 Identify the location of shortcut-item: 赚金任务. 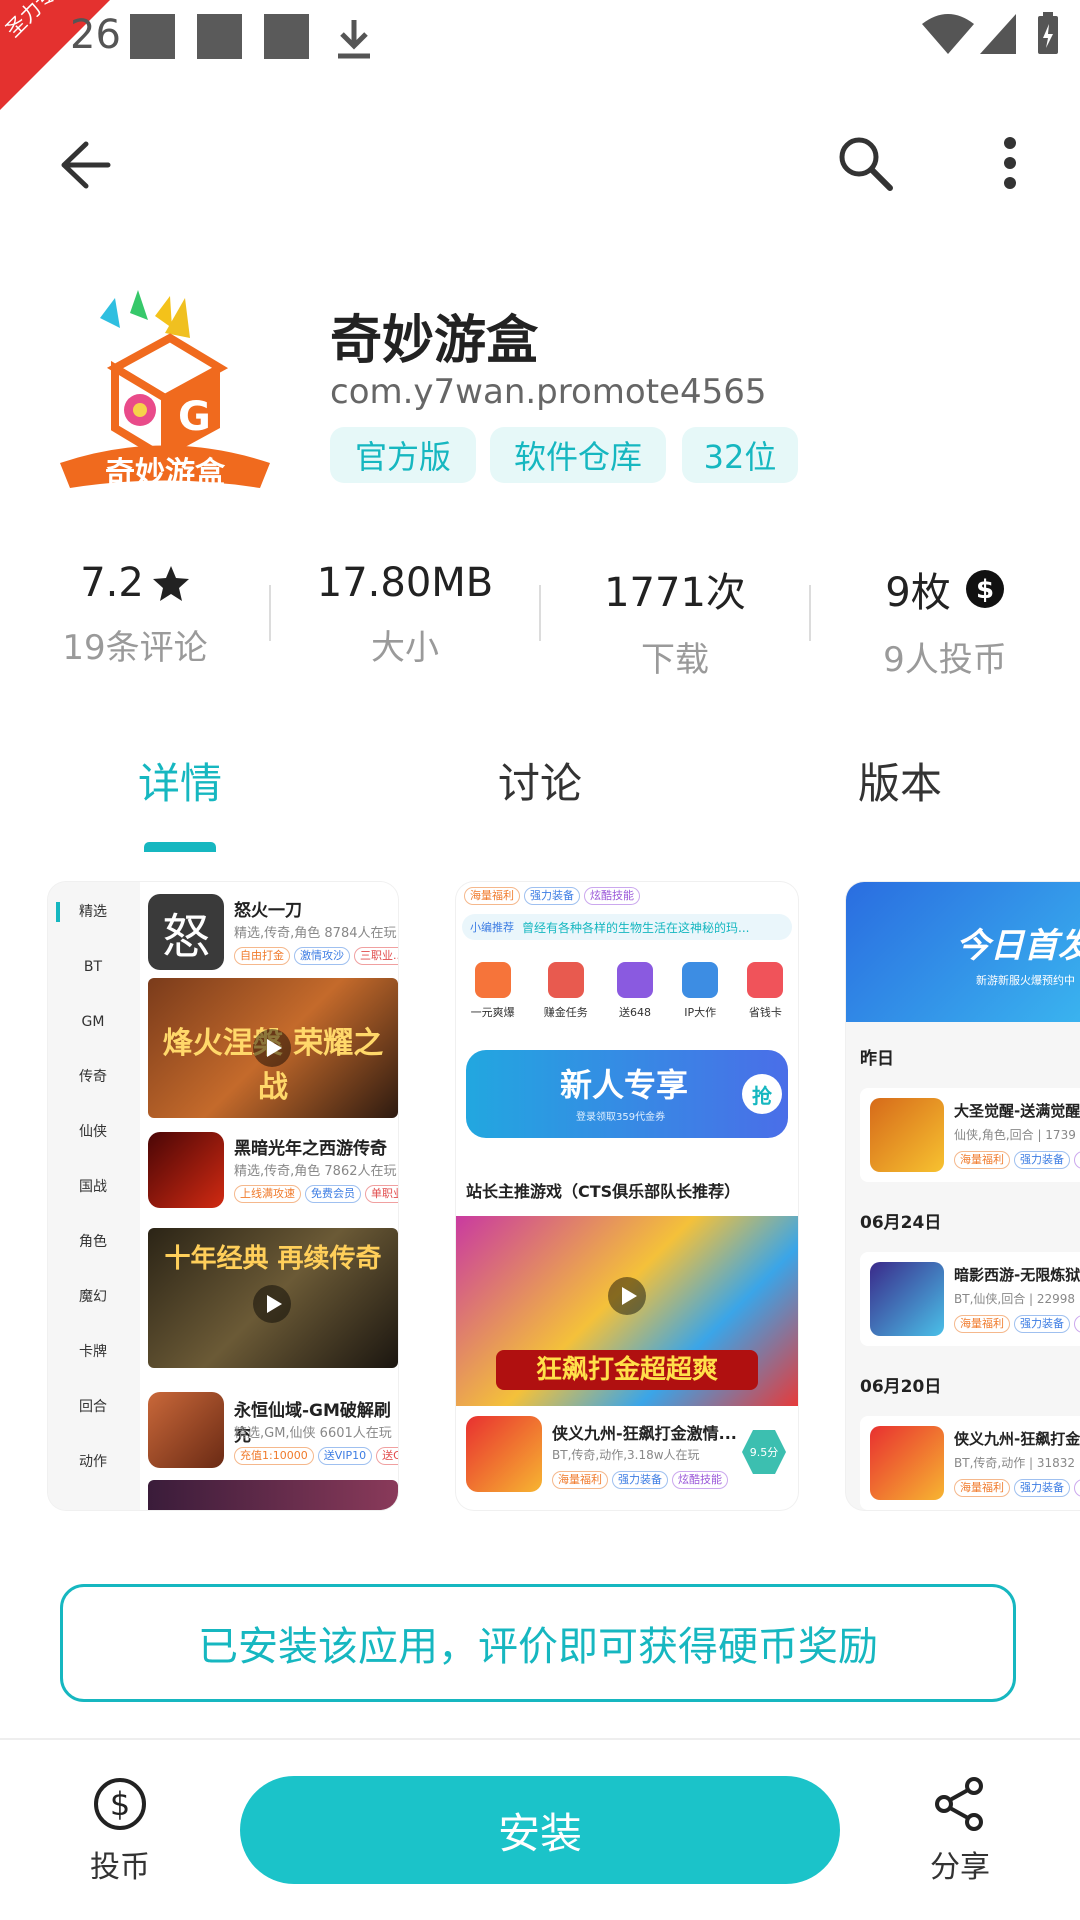
(566, 996).